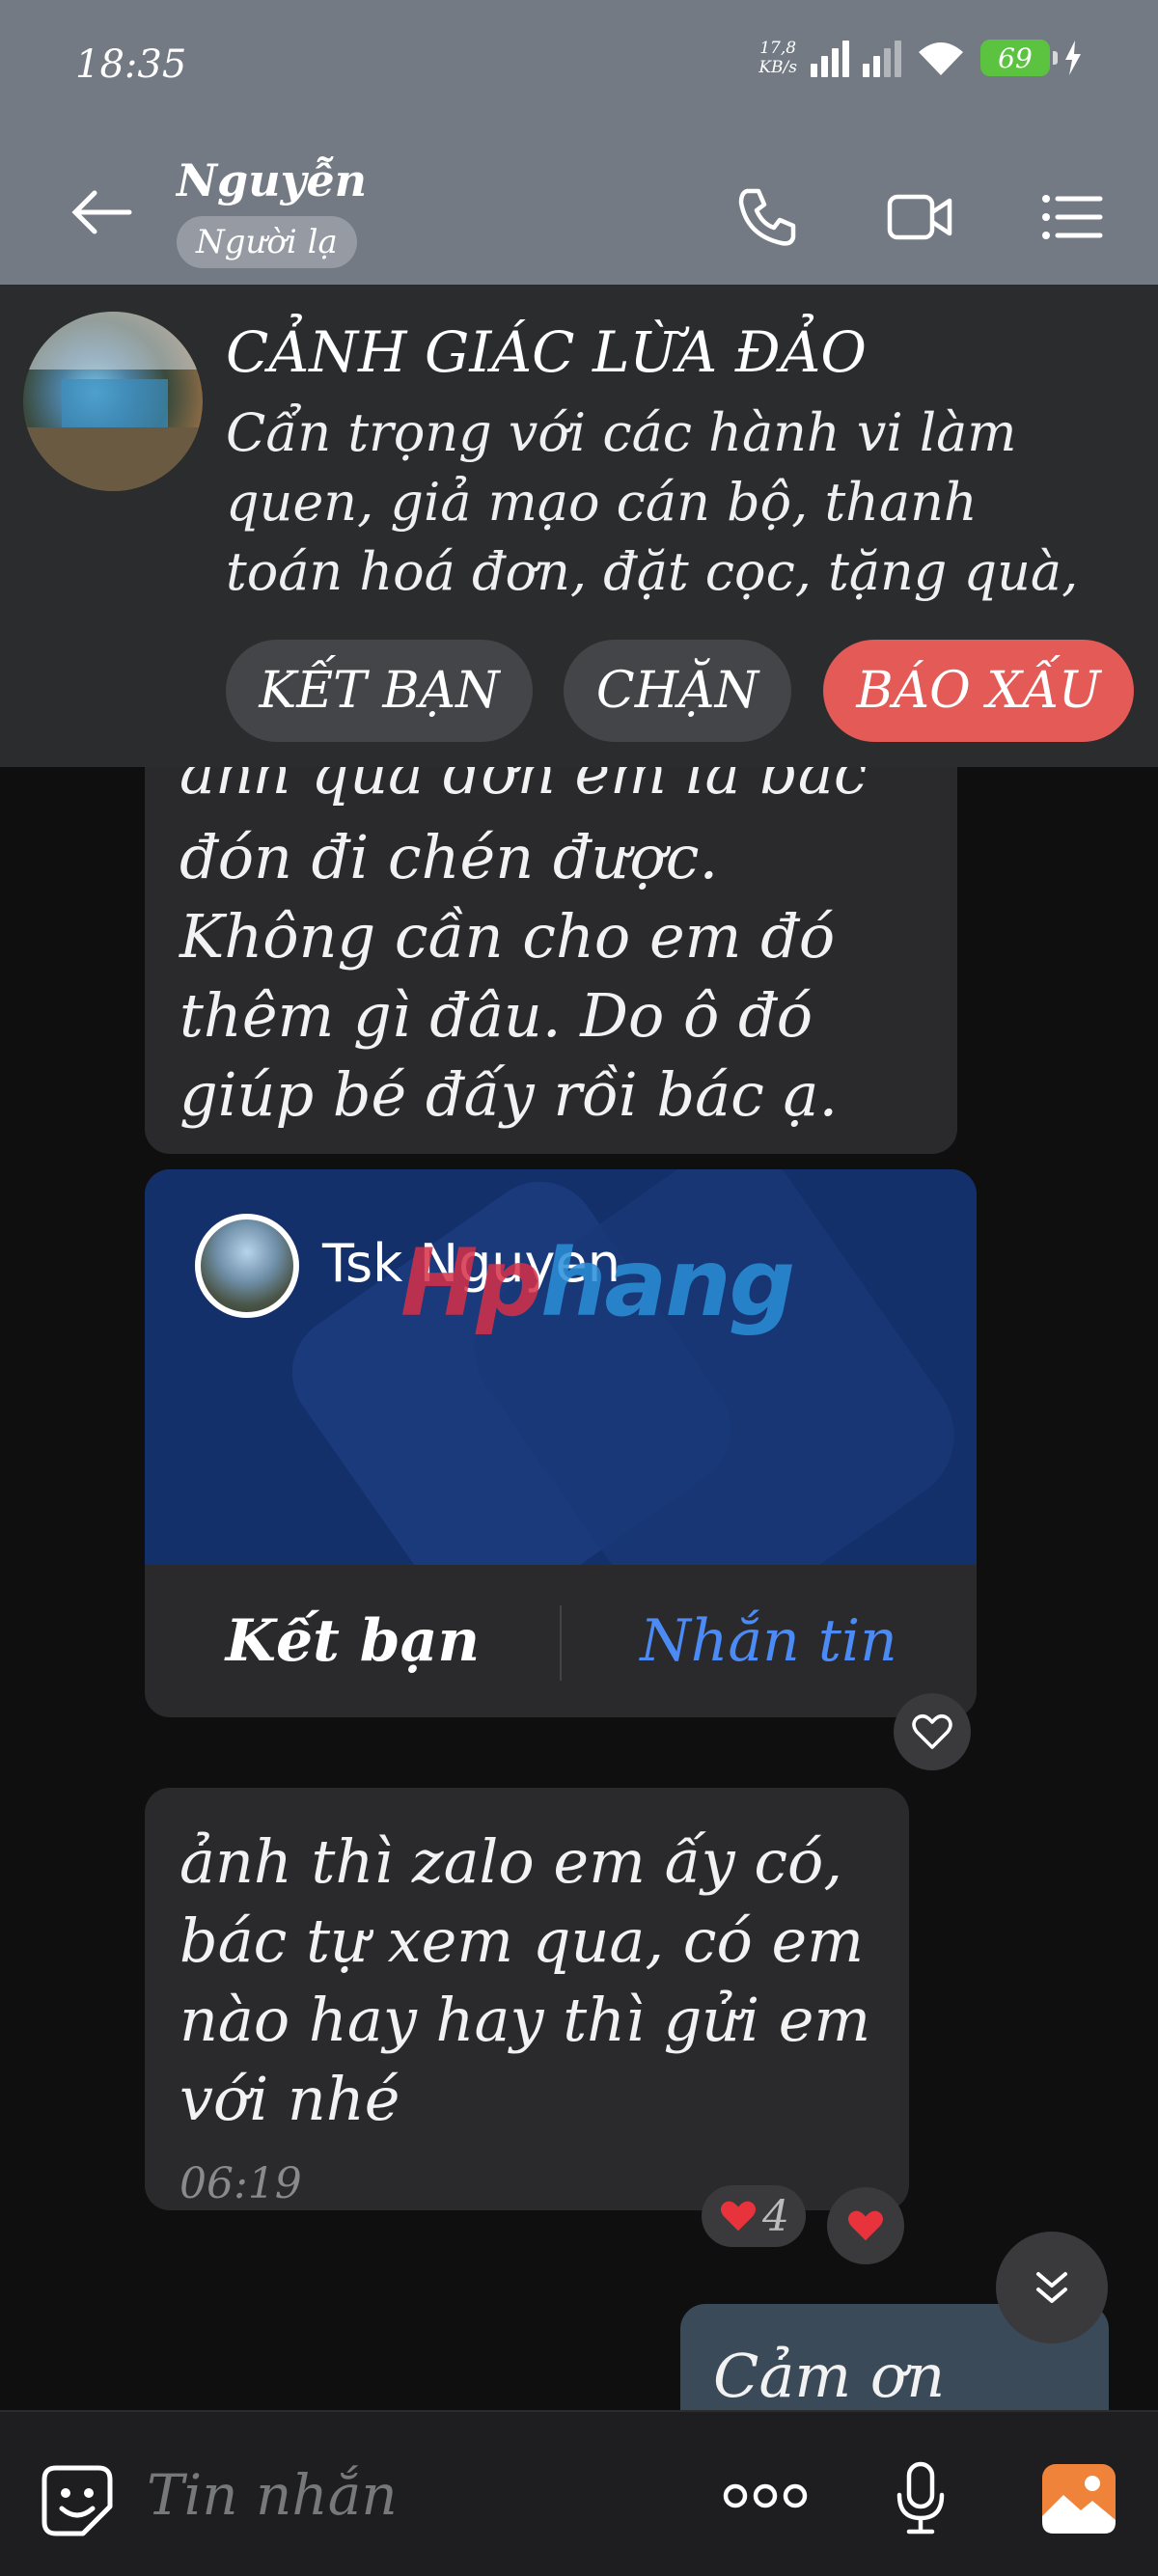  I want to click on reaction-count: 4, so click(775, 2216).